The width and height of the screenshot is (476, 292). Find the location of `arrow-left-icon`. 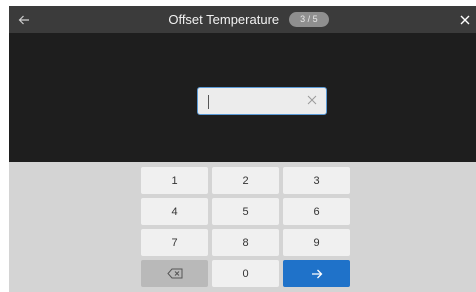

arrow-left-icon is located at coordinates (23, 19).